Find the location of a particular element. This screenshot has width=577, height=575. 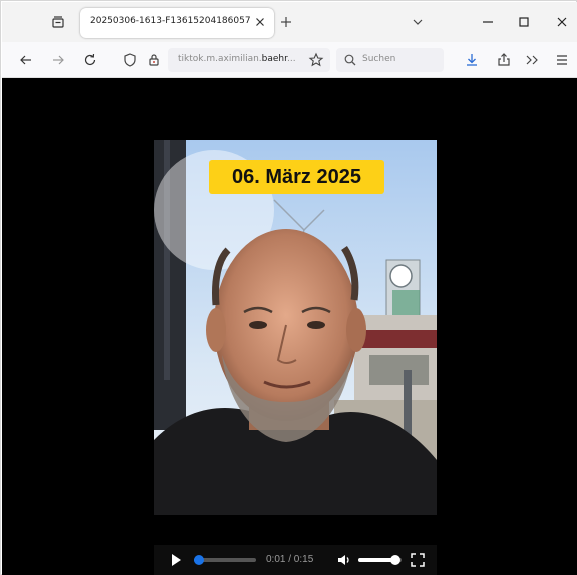

search-box: Suchen is located at coordinates (390, 60).